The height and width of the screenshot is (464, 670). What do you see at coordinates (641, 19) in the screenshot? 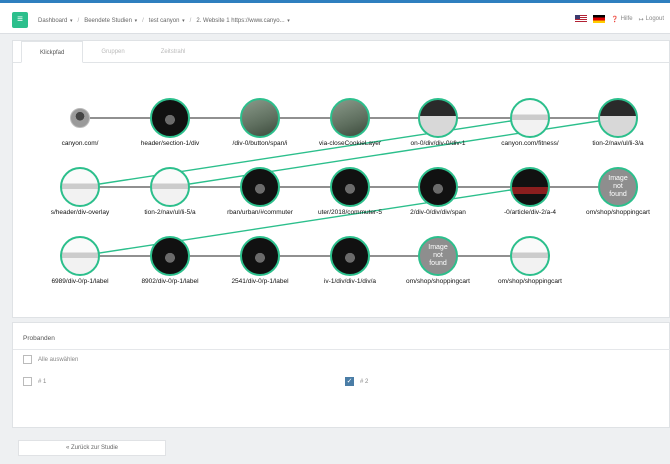
I see `logout-icon: ↦` at bounding box center [641, 19].